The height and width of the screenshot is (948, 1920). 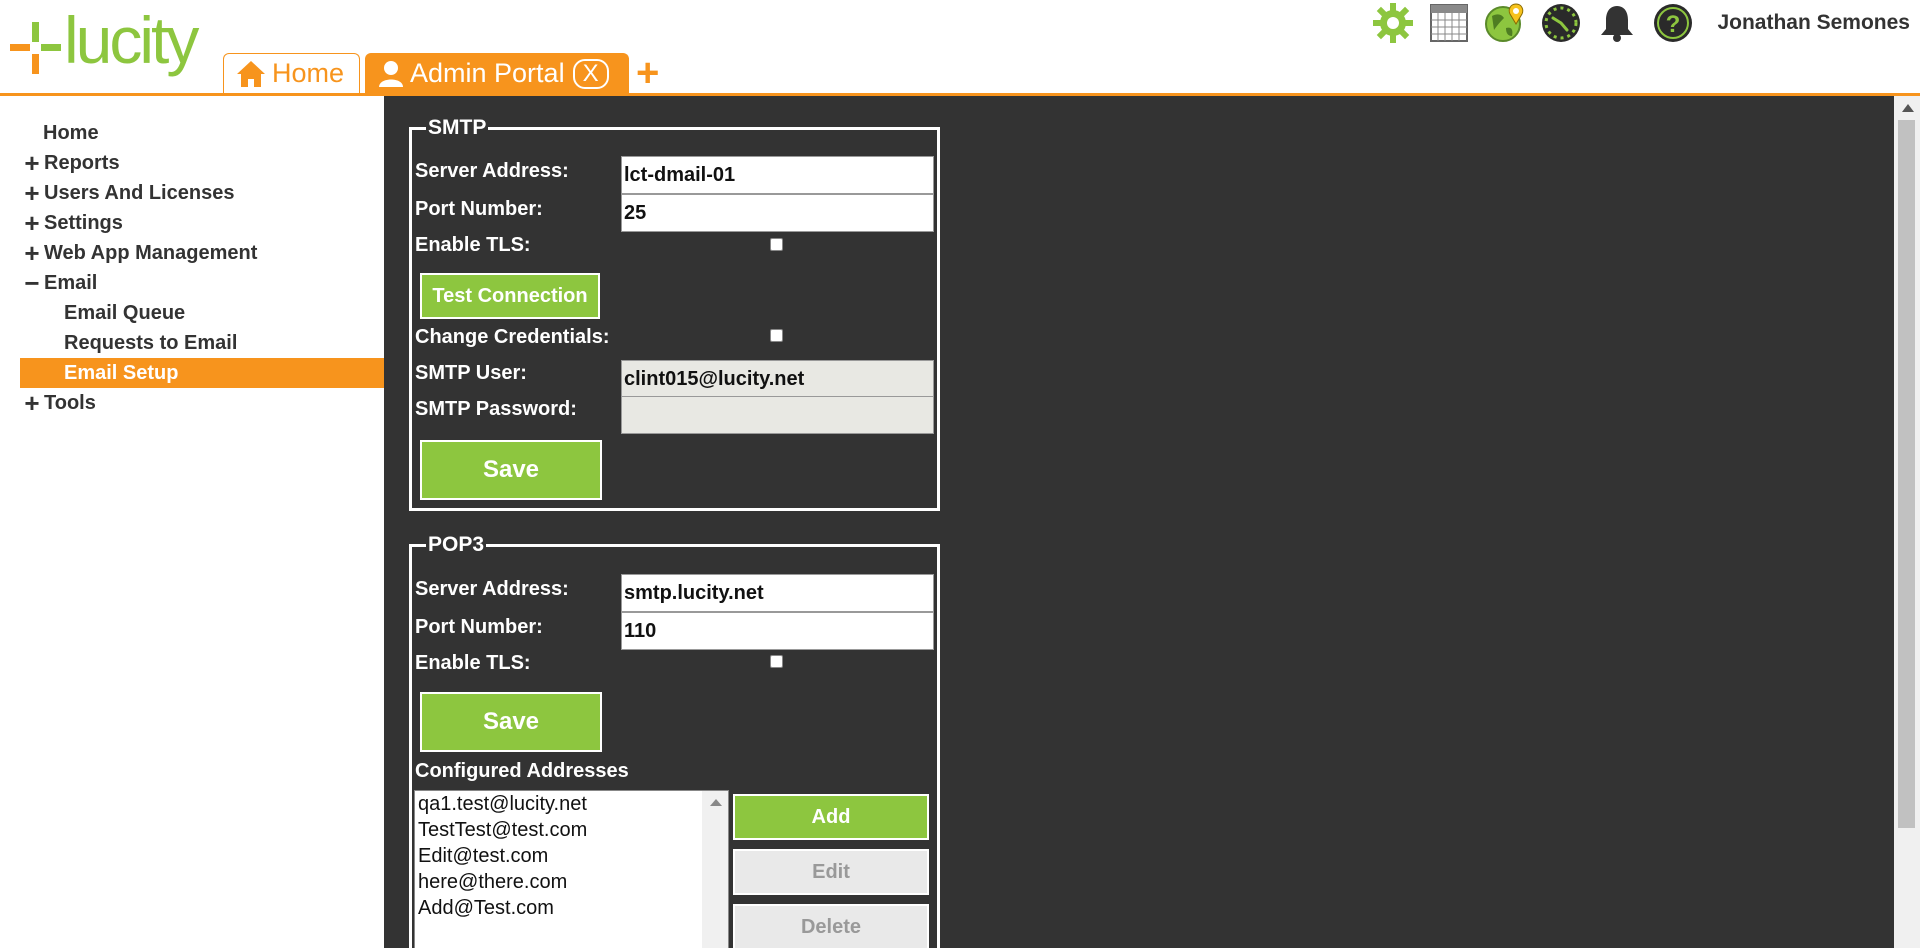 What do you see at coordinates (777, 631) in the screenshot?
I see `pop3-port-input: 110` at bounding box center [777, 631].